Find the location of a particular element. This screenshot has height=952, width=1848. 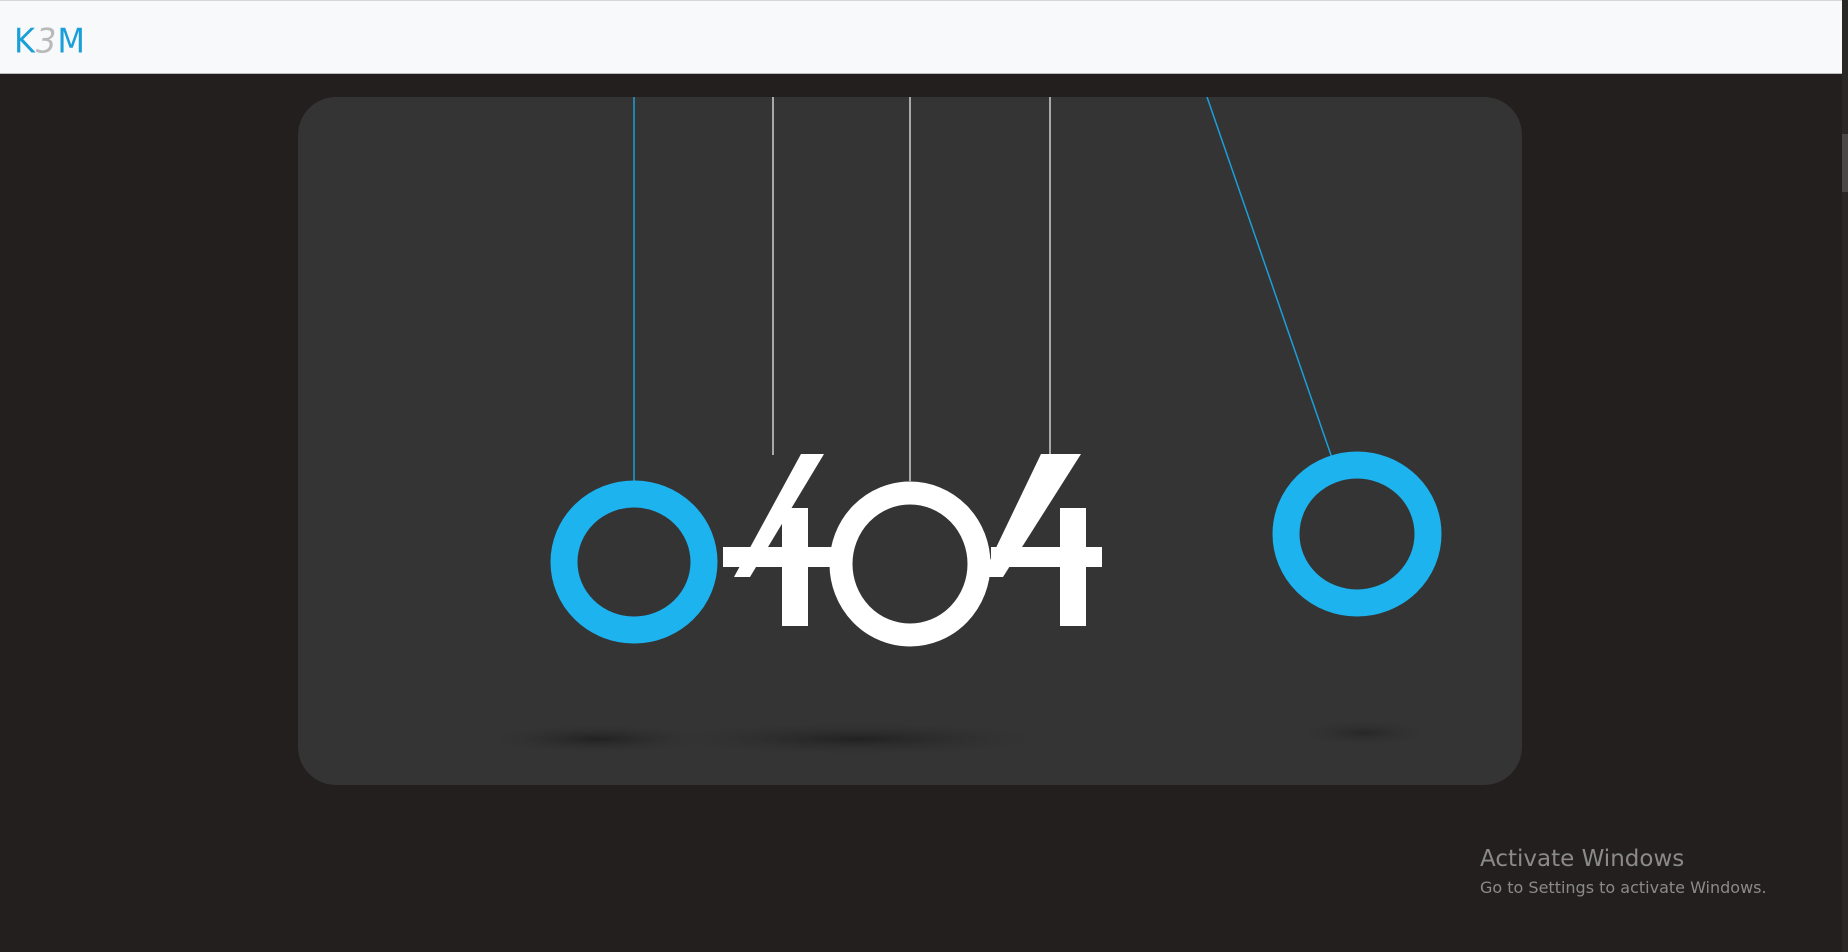

swinging-ball-shadow is located at coordinates (1364, 733).